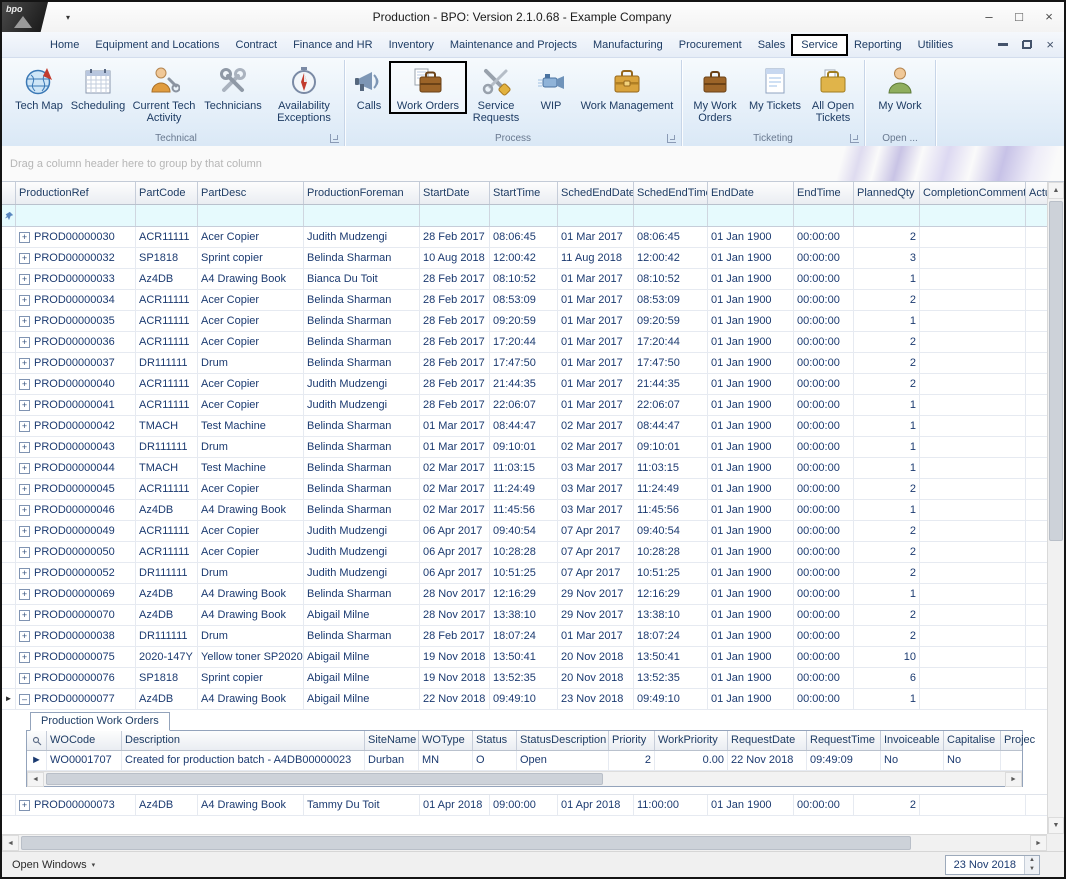 The height and width of the screenshot is (879, 1066). Describe the element at coordinates (233, 87) in the screenshot. I see `ribbon-button-technicians: Technicians` at that location.